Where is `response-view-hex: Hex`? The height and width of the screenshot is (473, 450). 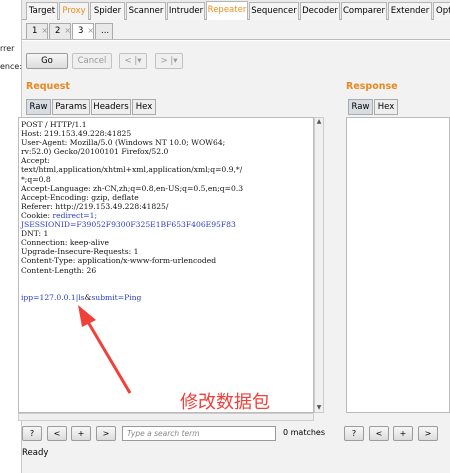 response-view-hex: Hex is located at coordinates (386, 107).